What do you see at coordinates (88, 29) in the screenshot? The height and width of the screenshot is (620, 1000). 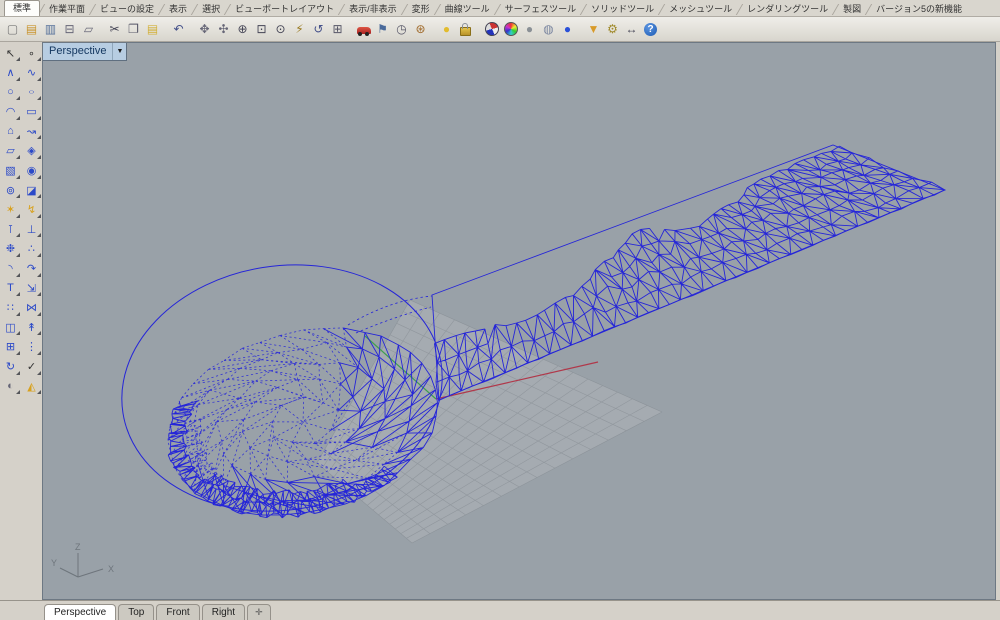 I see `export-icon: ▱` at bounding box center [88, 29].